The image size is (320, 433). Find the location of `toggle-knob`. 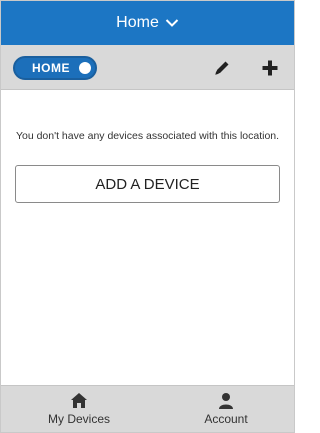

toggle-knob is located at coordinates (85, 68).